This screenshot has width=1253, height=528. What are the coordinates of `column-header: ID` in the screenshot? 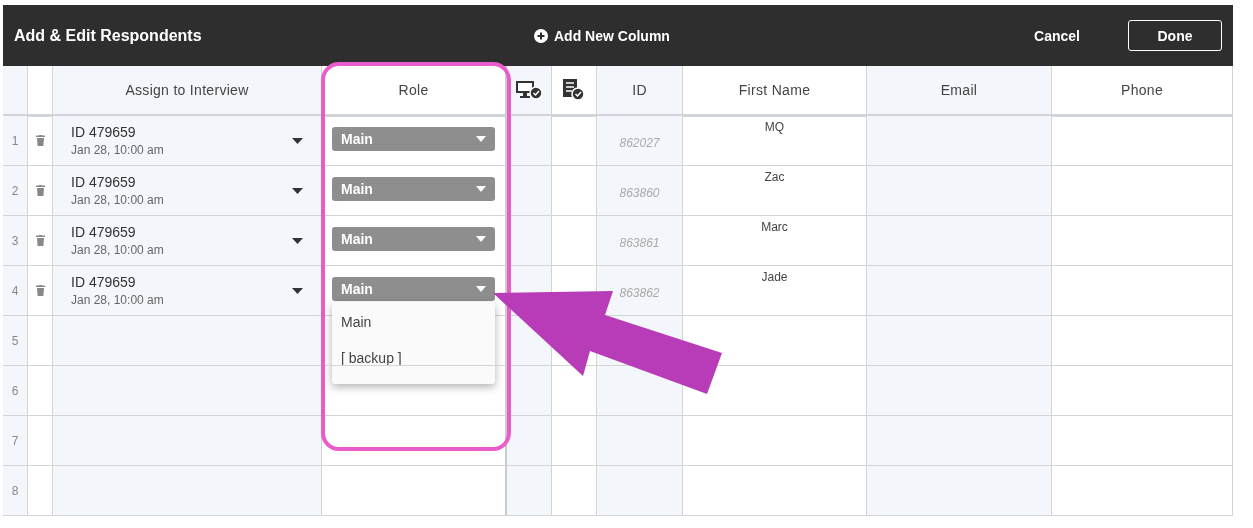 It's located at (640, 91).